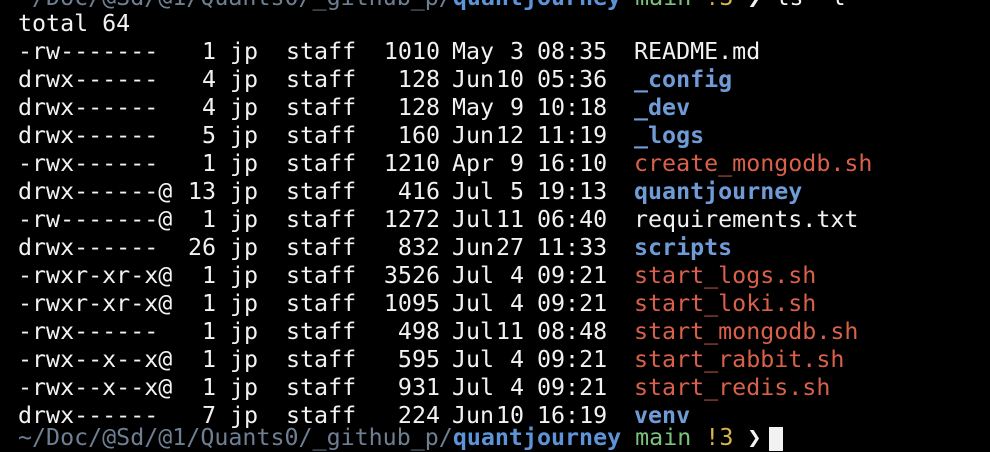 Image resolution: width=990 pixels, height=452 pixels. What do you see at coordinates (411, 51) in the screenshot?
I see `listing-size: 1010` at bounding box center [411, 51].